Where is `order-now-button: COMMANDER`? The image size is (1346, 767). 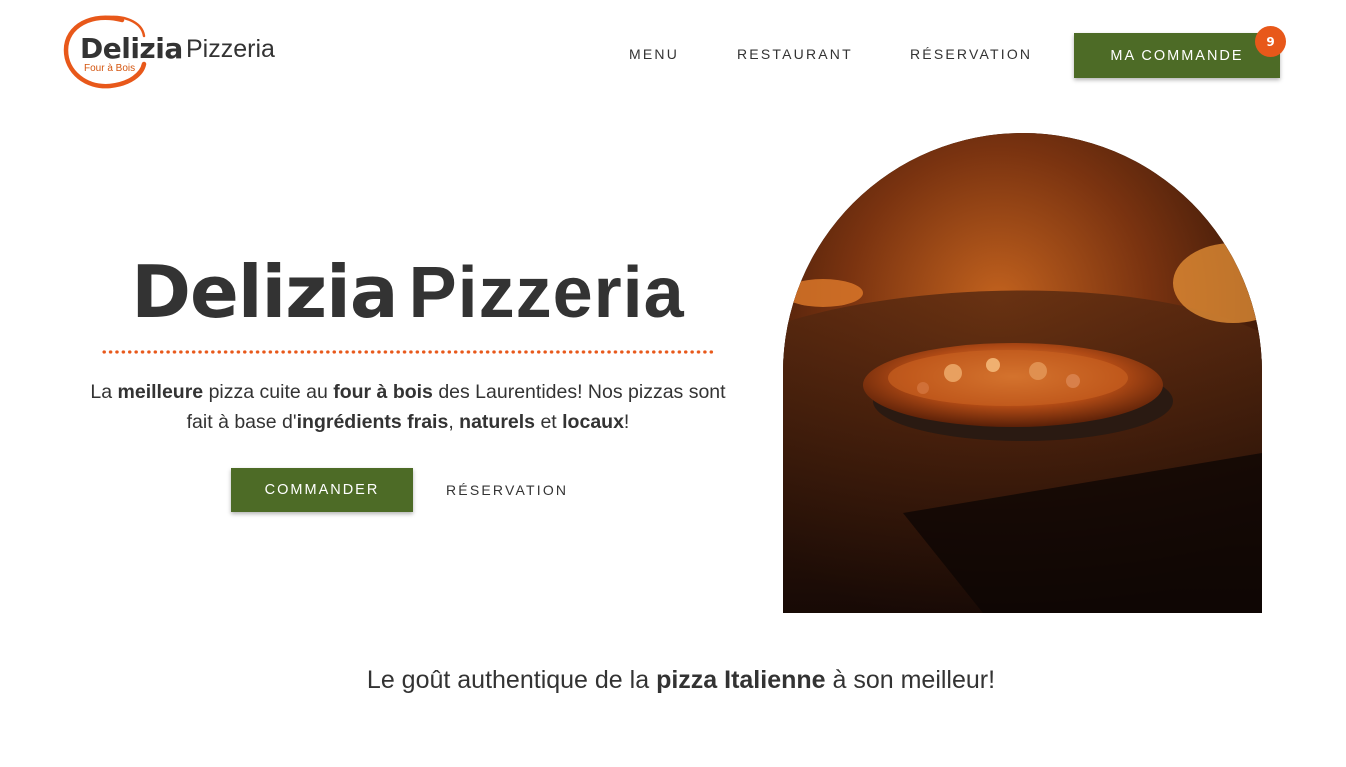
order-now-button: COMMANDER is located at coordinates (322, 490).